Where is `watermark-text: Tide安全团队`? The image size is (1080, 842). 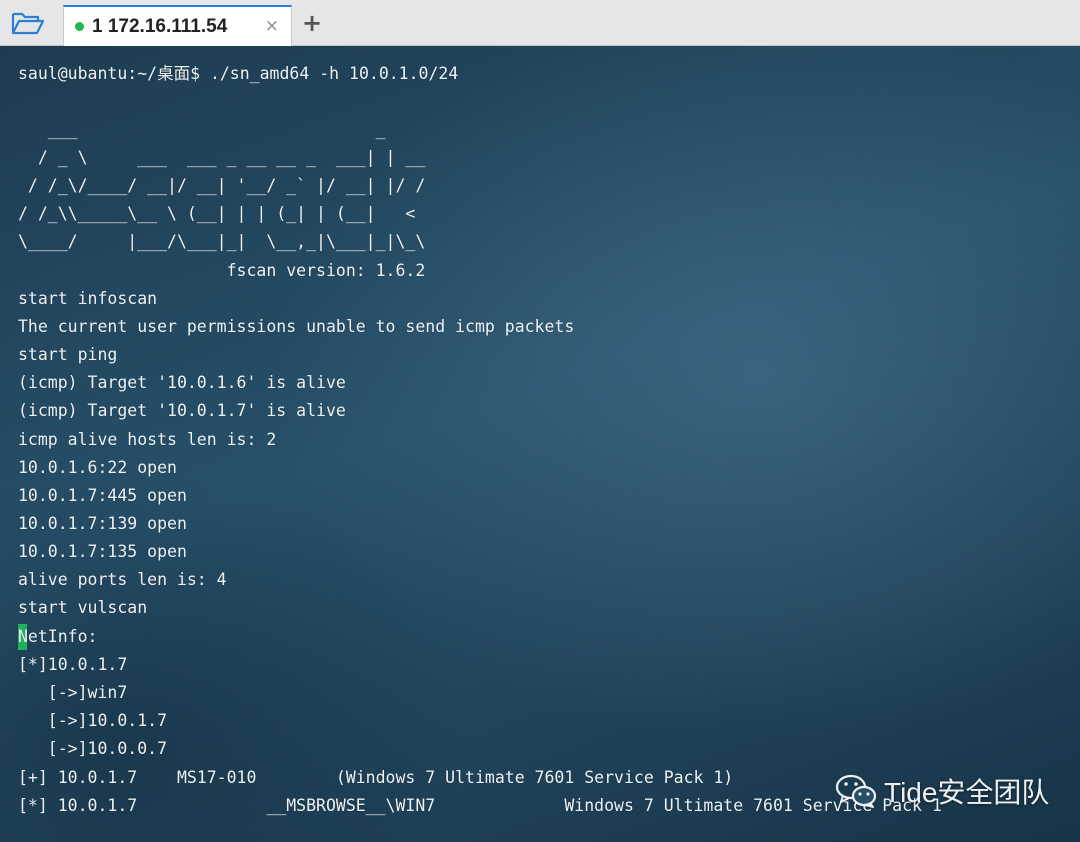 watermark-text: Tide安全团队 is located at coordinates (967, 792).